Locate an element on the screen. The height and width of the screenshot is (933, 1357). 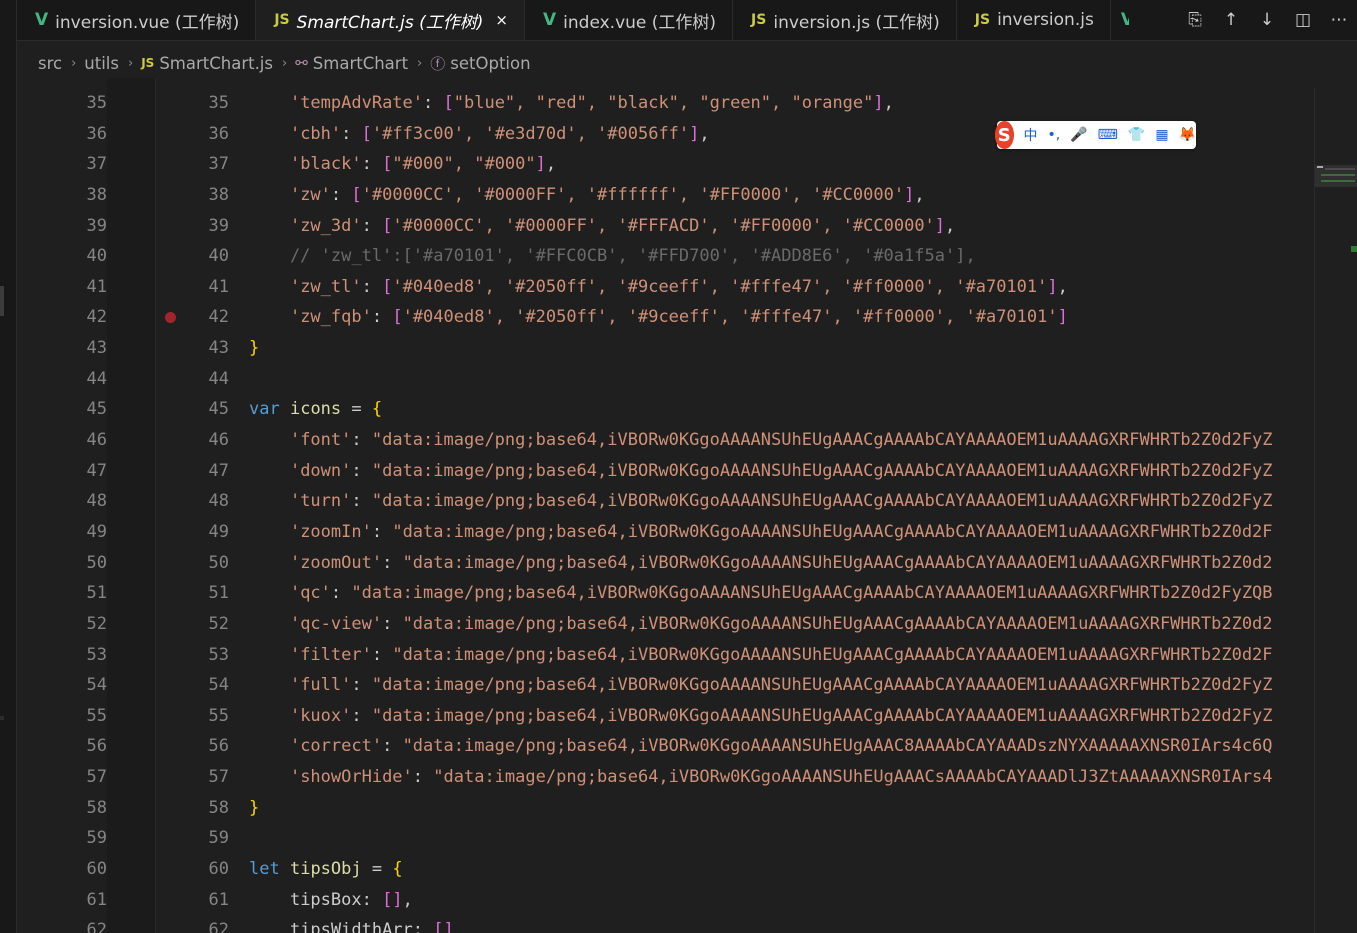
breadcrumb-src: src is located at coordinates (50, 63).